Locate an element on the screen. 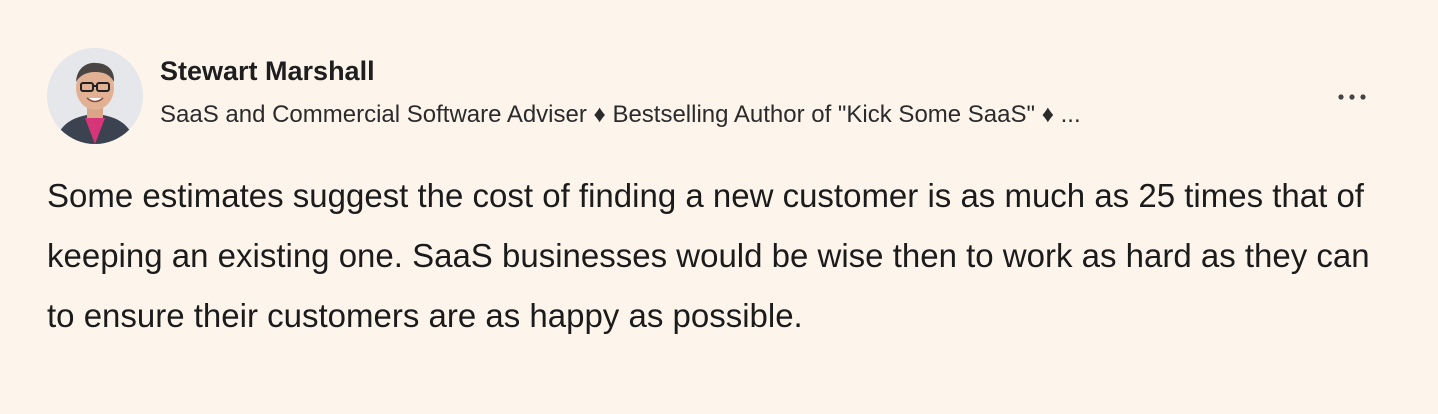 Image resolution: width=1438 pixels, height=414 pixels. more-options-button is located at coordinates (1352, 97).